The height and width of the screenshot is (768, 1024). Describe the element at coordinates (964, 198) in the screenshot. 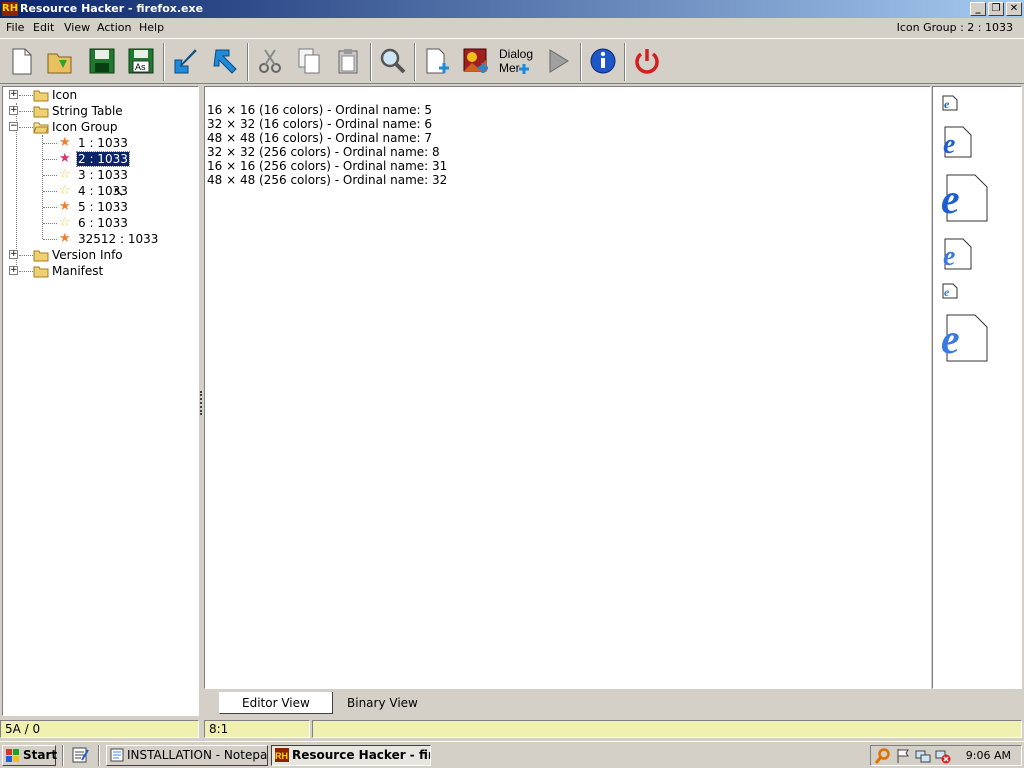

I see `ie-icon-48: e` at that location.